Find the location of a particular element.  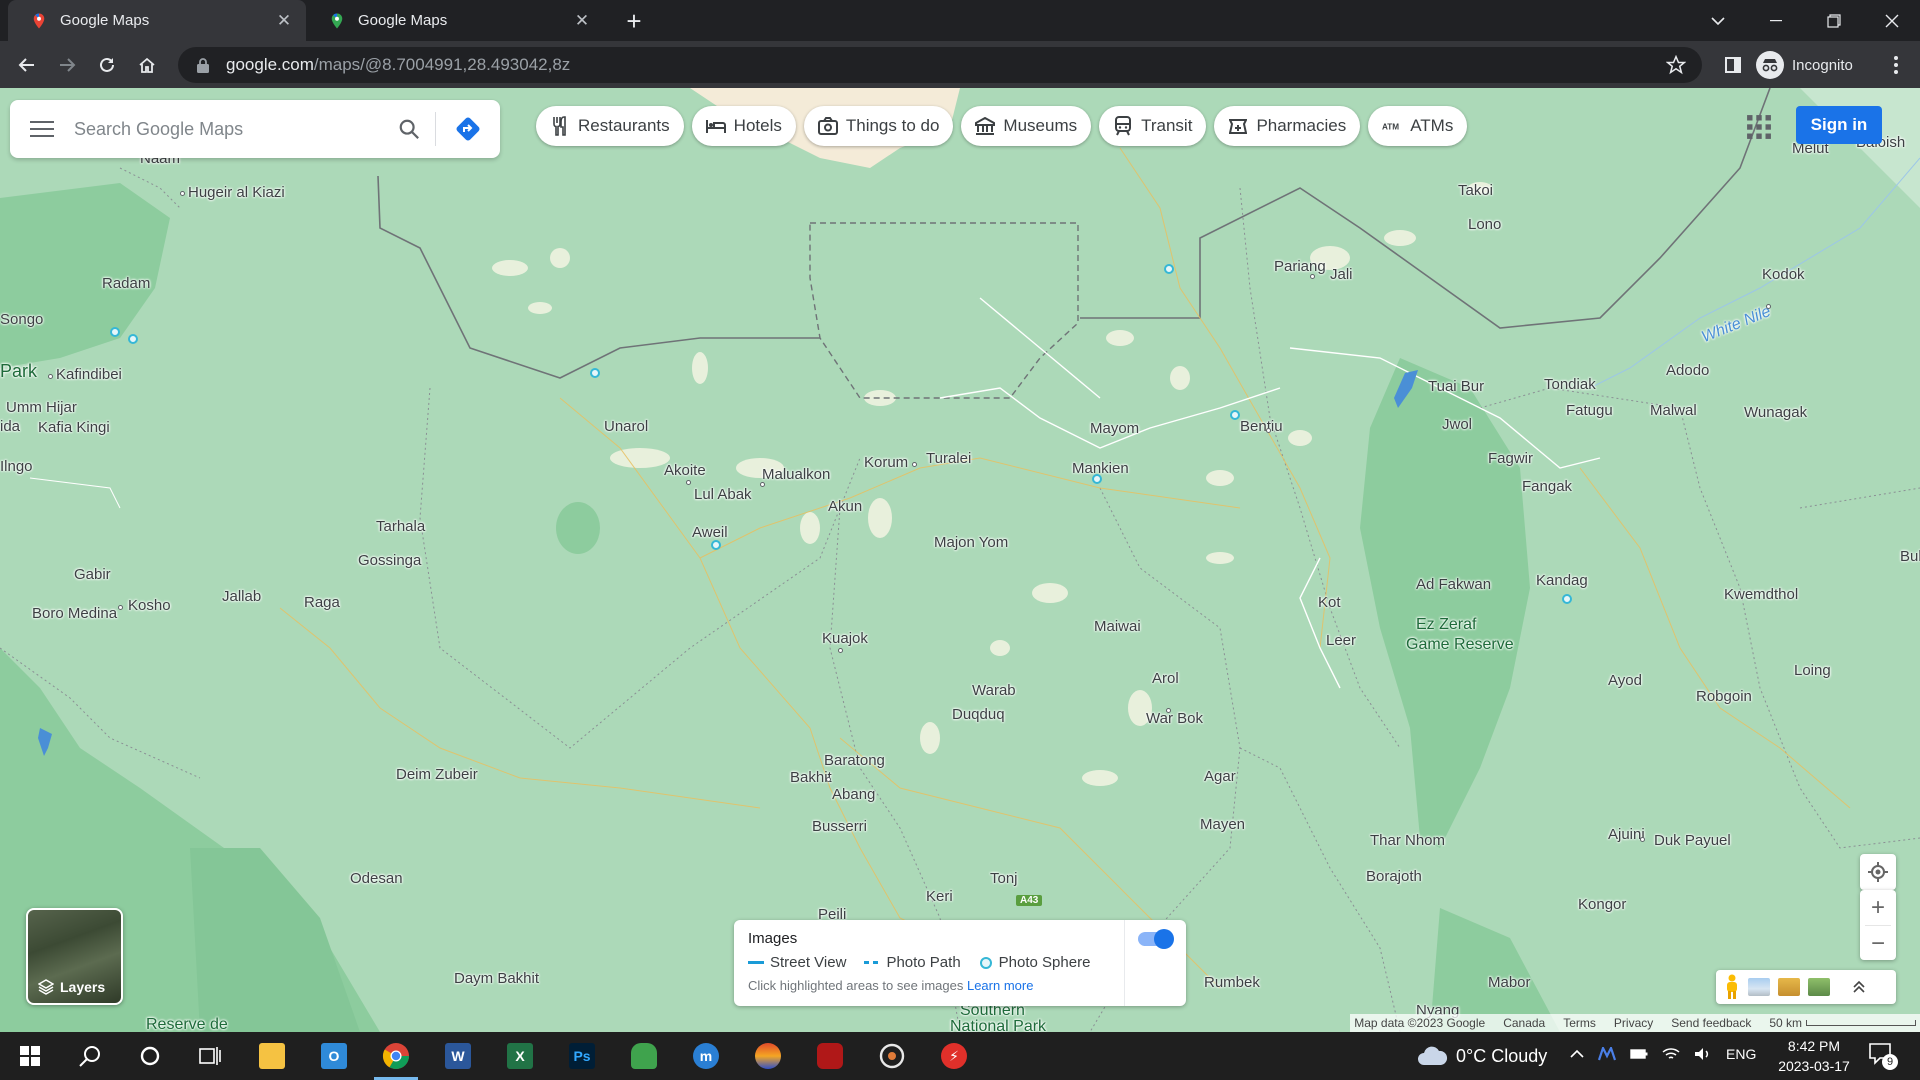

chevron-up-icon is located at coordinates (1577, 1054).